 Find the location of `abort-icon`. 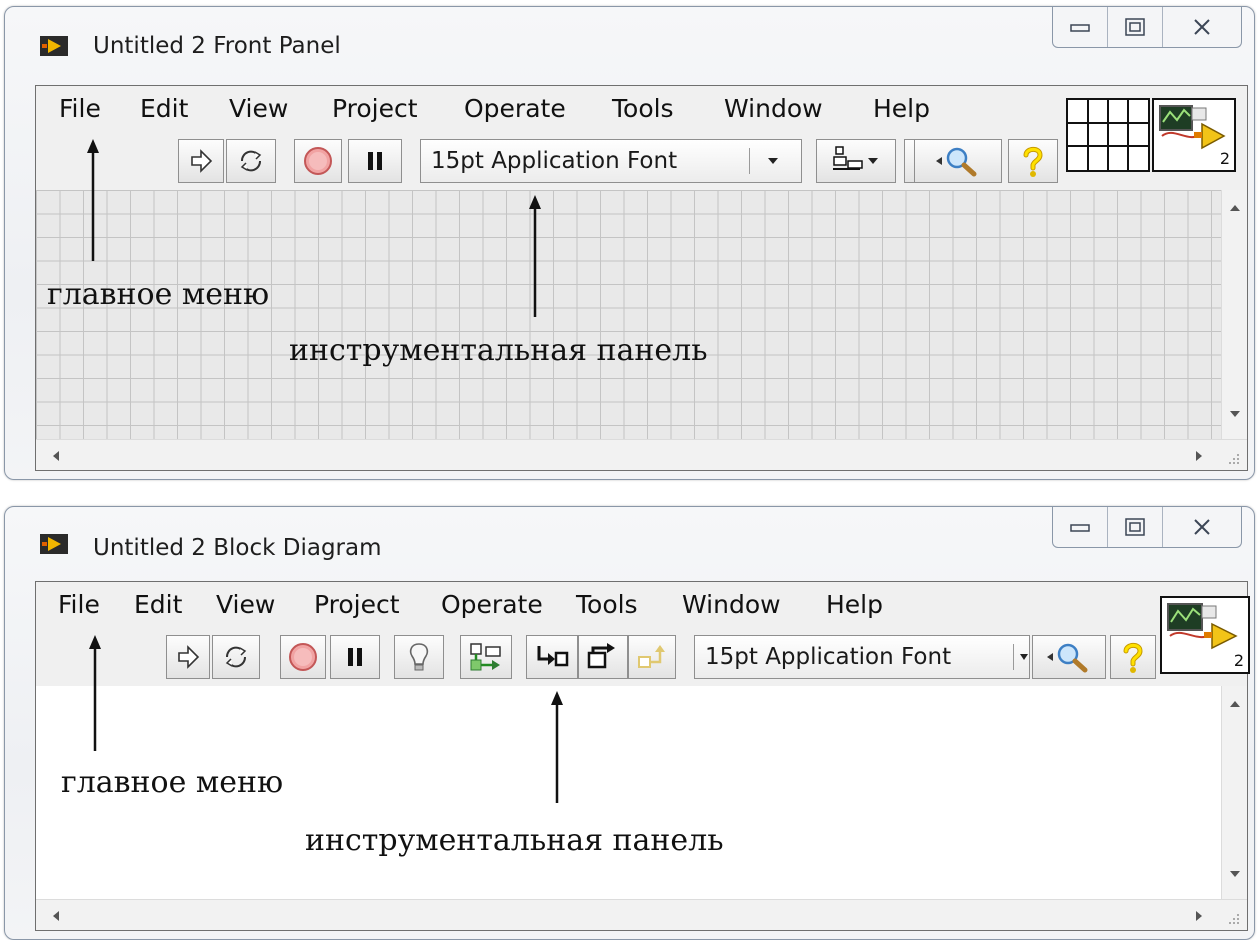

abort-icon is located at coordinates (303, 657).